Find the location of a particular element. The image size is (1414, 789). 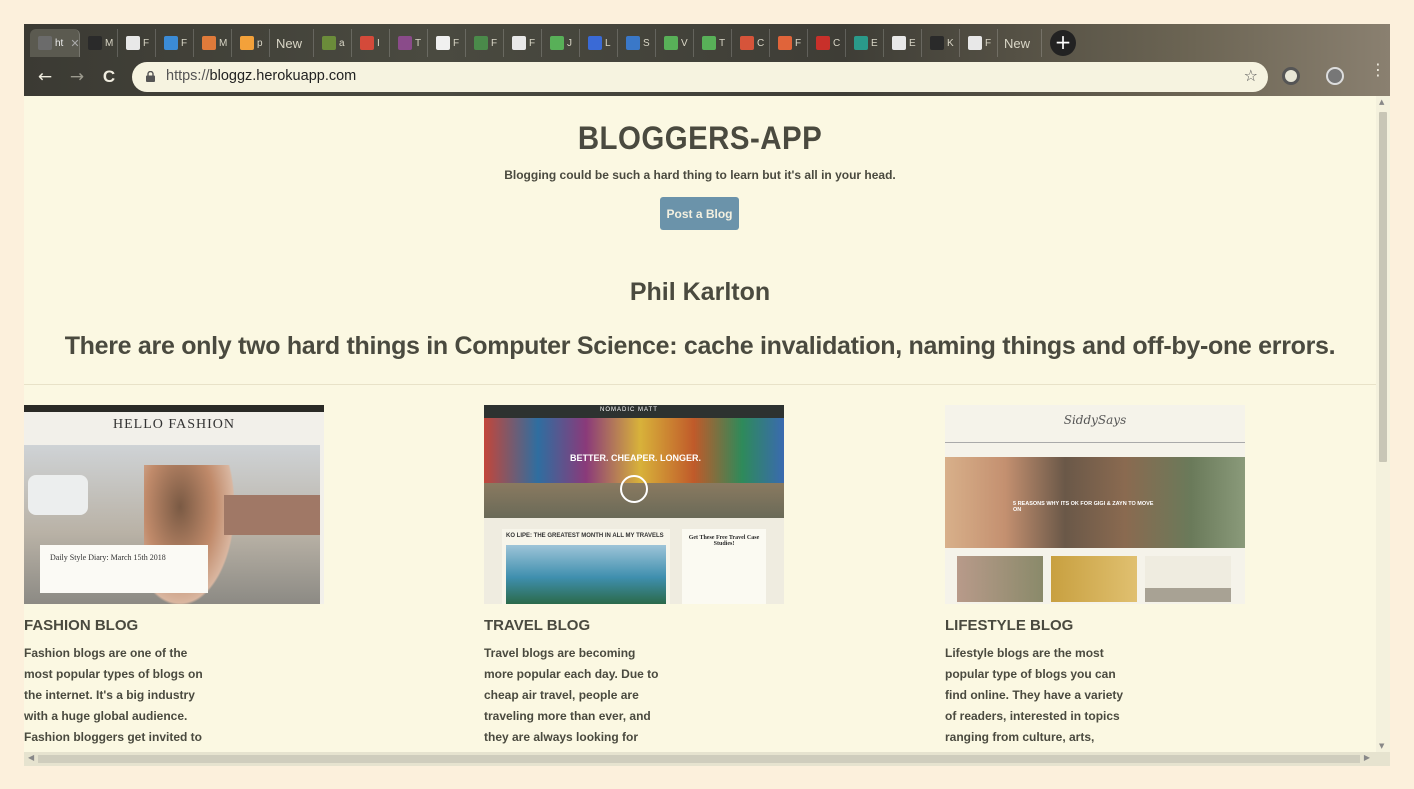

tab-label: V is located at coordinates (684, 43).